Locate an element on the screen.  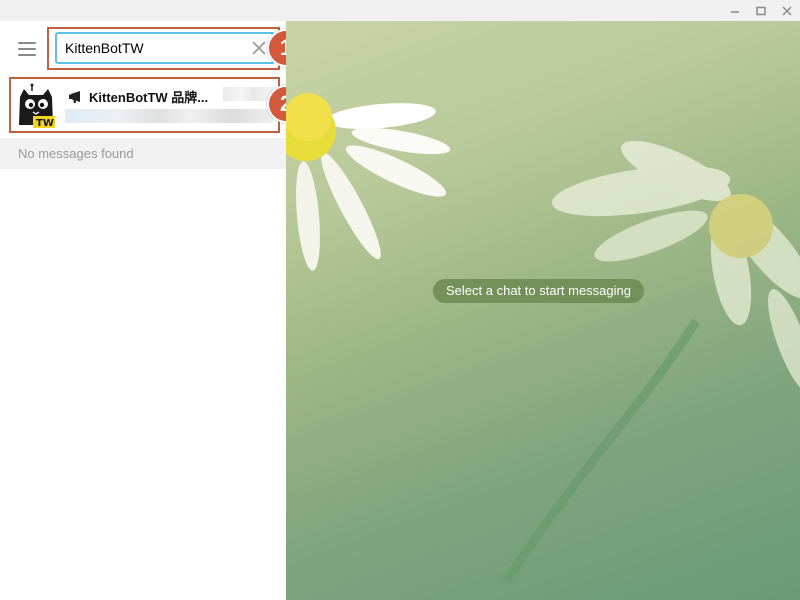
hamburger-menu-button is located at coordinates (27, 49).